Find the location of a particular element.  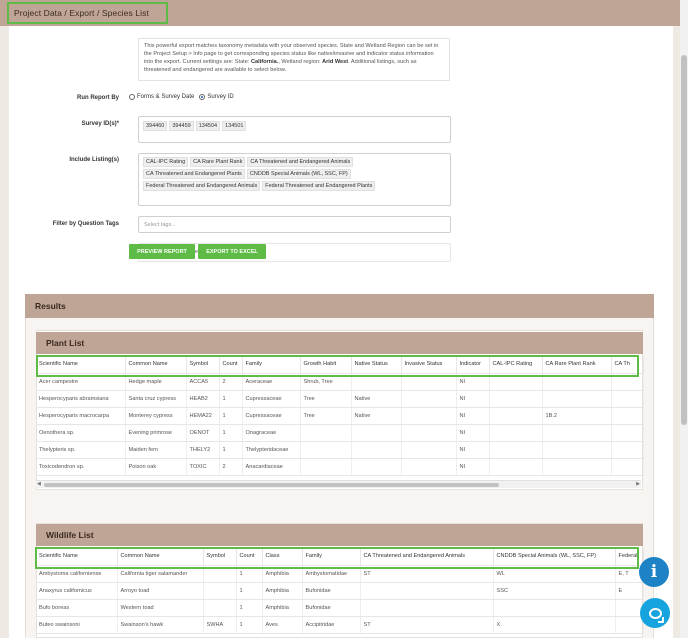

preview-report-button: PREVIEW REPORT is located at coordinates (162, 251).